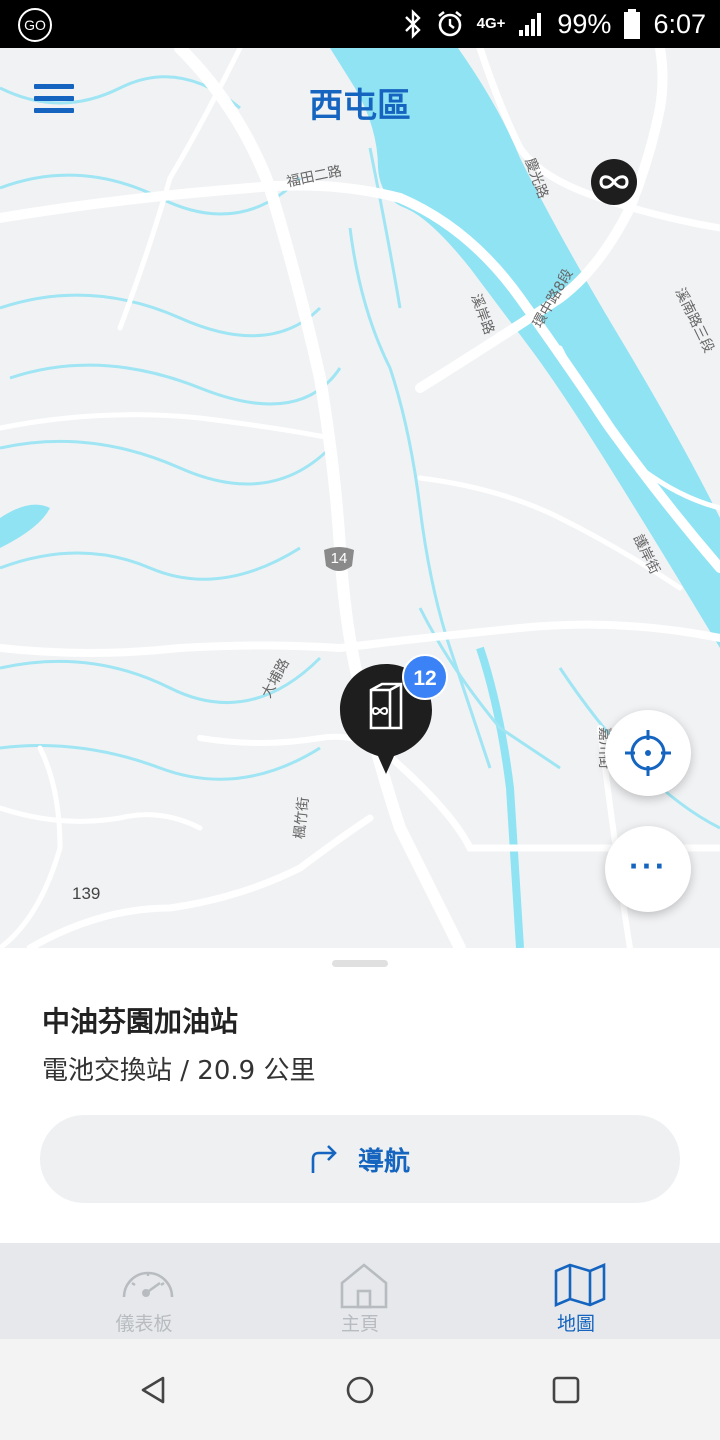 The image size is (720, 1440). What do you see at coordinates (449, 23) in the screenshot?
I see `alarm-icon` at bounding box center [449, 23].